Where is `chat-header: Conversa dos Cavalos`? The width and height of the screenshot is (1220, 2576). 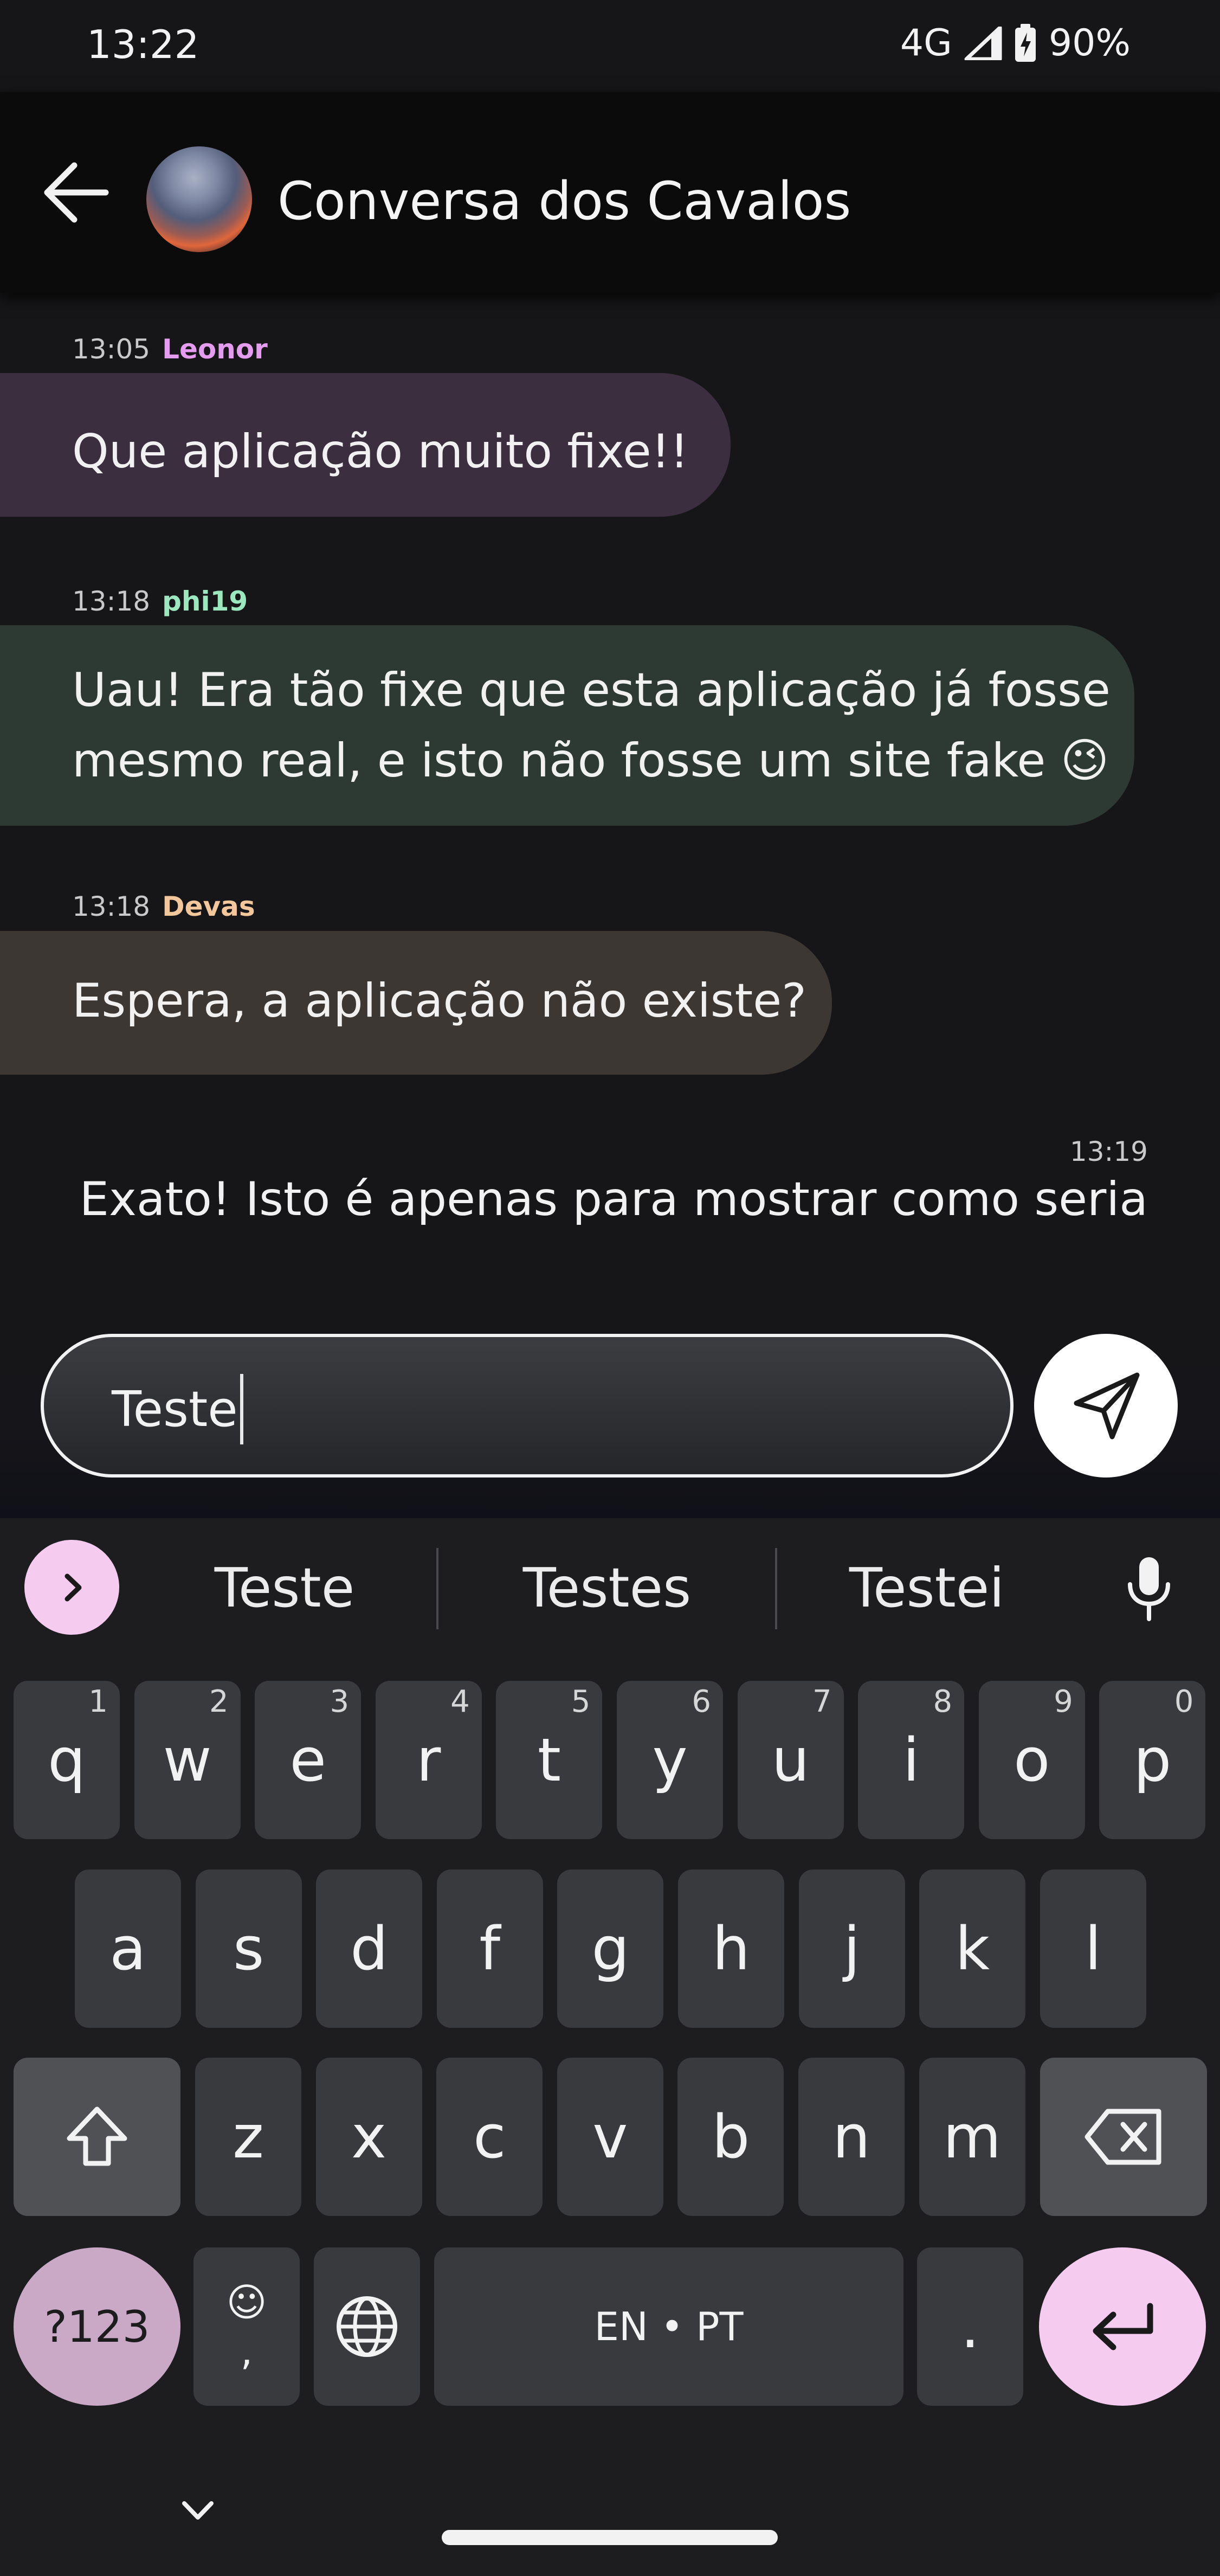
chat-header: Conversa dos Cavalos is located at coordinates (610, 192).